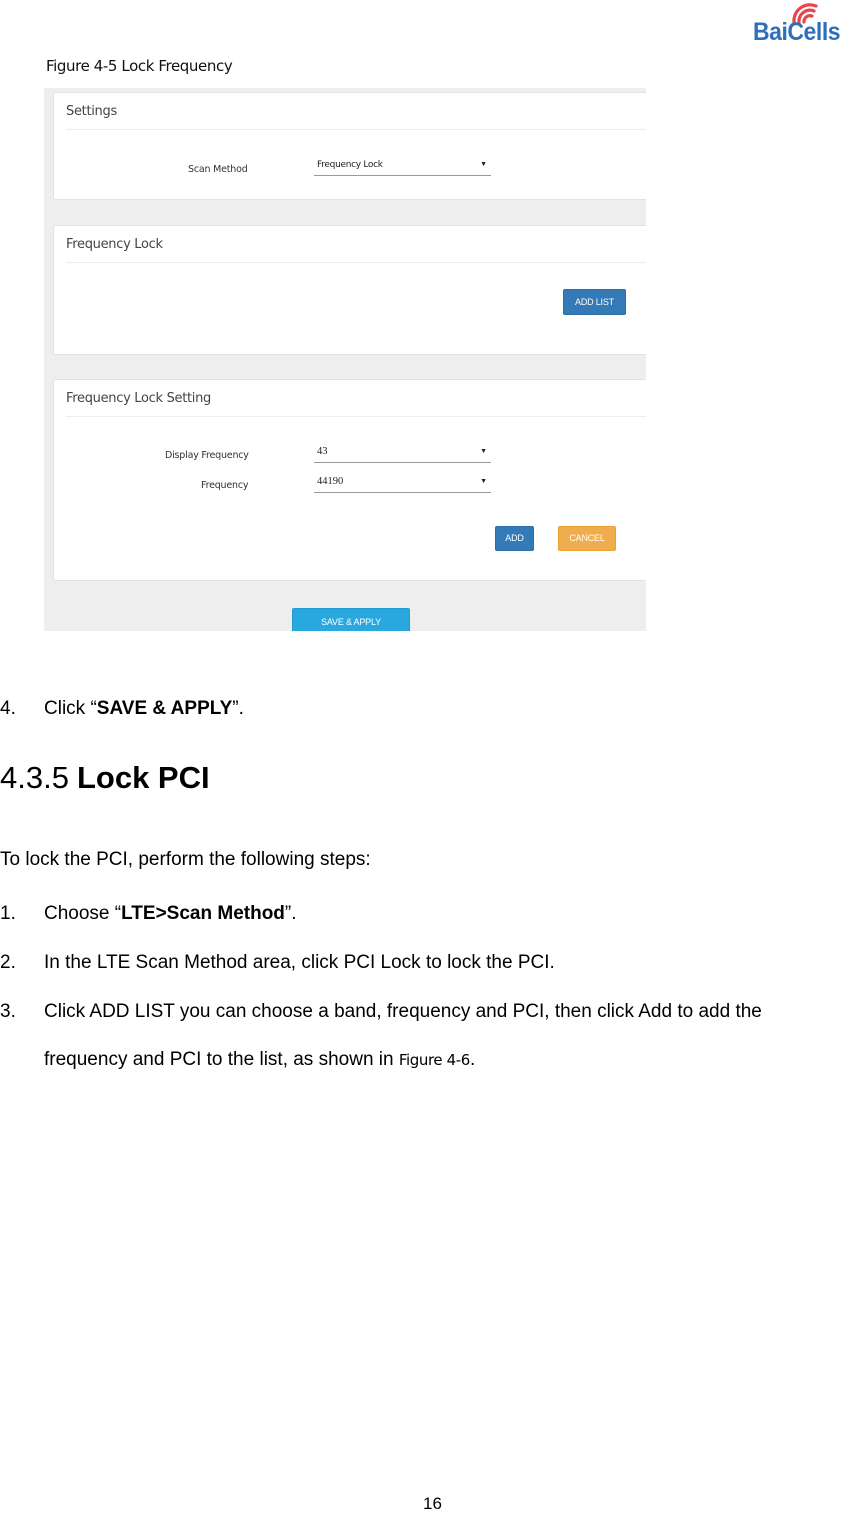 This screenshot has width=864, height=1514. Describe the element at coordinates (434, 1060) in the screenshot. I see `figure-4-6-reference: Figure 4-6` at that location.